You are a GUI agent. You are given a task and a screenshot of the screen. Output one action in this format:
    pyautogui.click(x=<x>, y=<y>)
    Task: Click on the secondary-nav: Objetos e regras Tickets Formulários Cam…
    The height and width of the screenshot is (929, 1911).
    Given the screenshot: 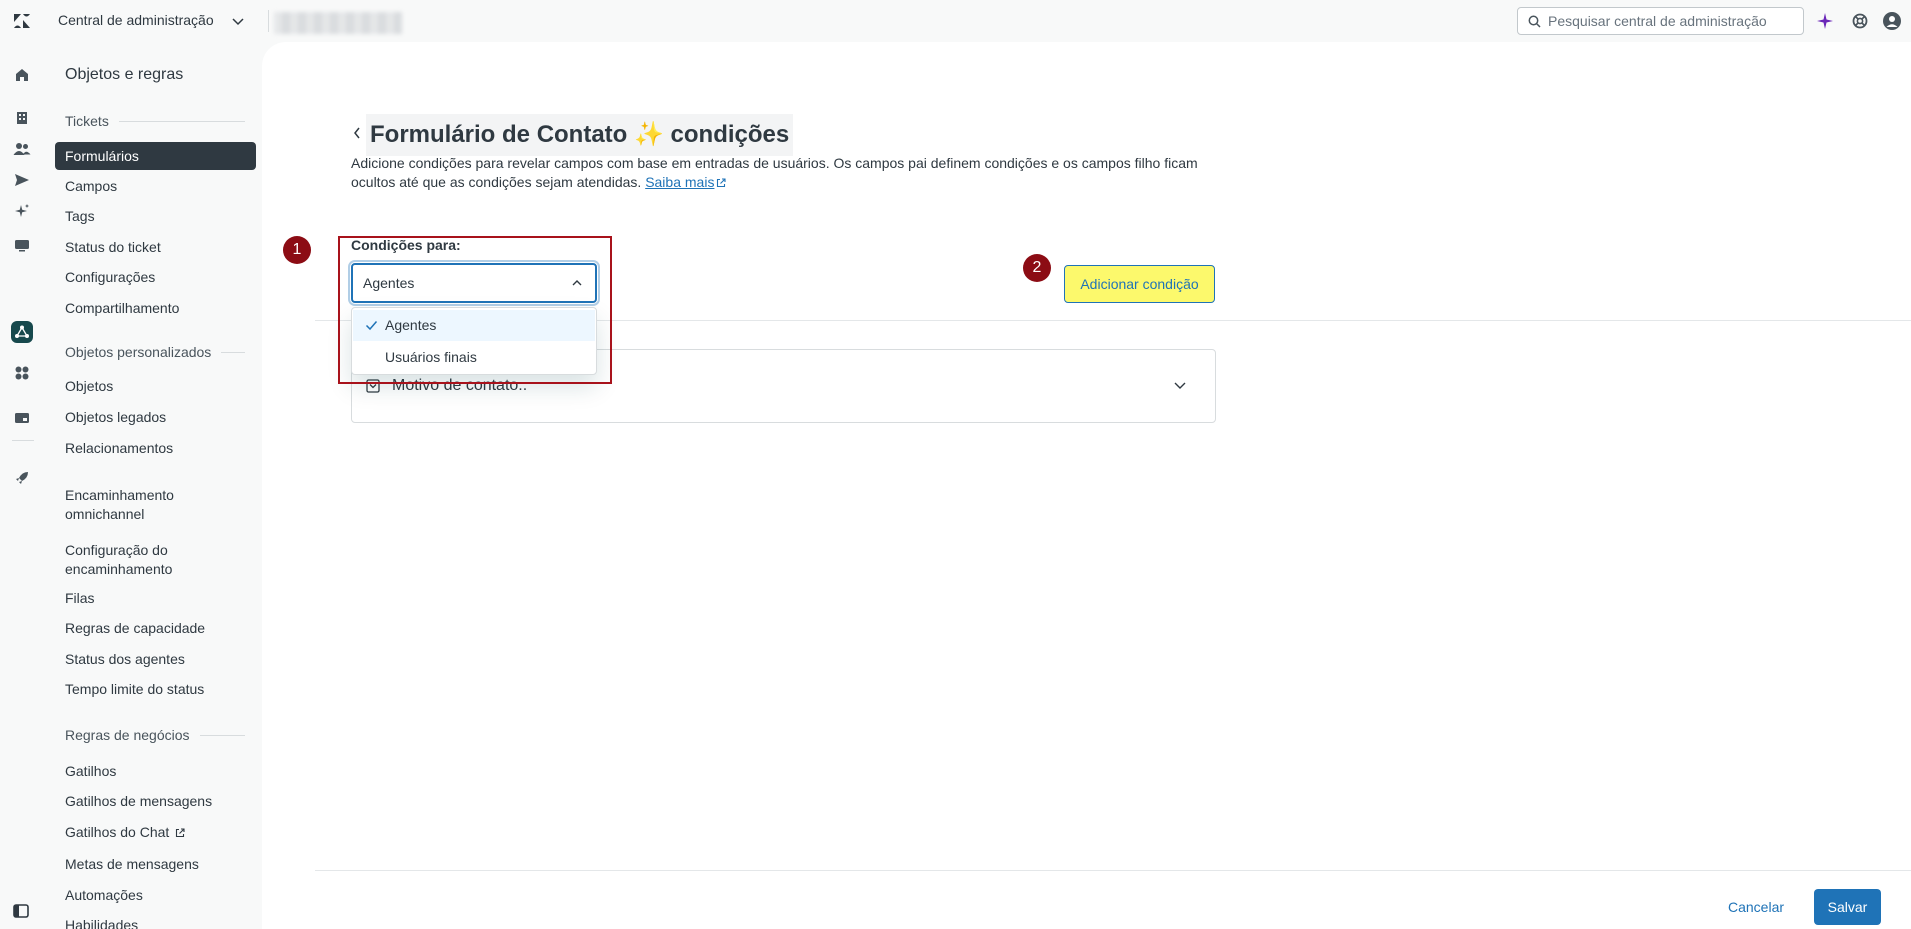 What is the action you would take?
    pyautogui.click(x=154, y=485)
    